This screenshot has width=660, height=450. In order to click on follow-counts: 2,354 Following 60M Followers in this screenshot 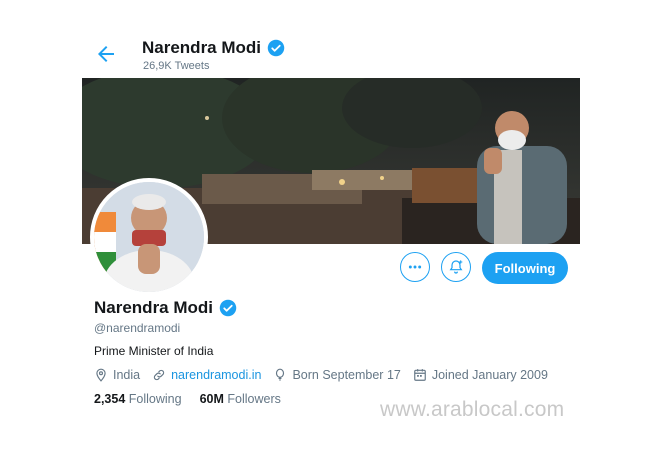, I will do `click(187, 399)`.